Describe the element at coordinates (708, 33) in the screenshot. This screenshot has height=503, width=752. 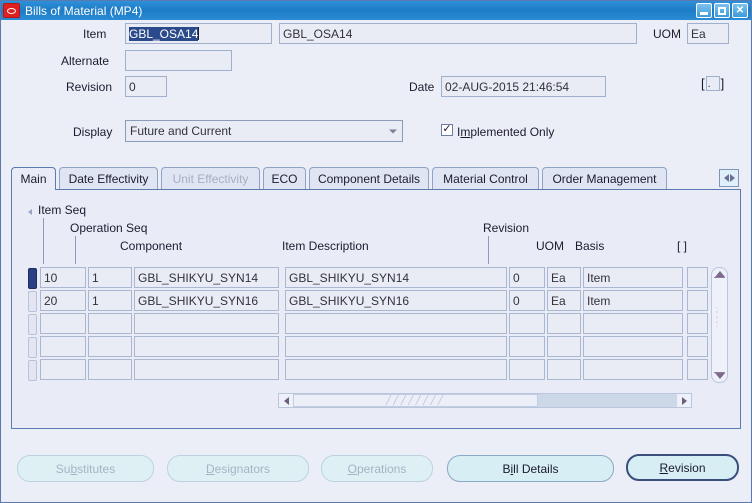
I see `uom-field: Ea` at that location.